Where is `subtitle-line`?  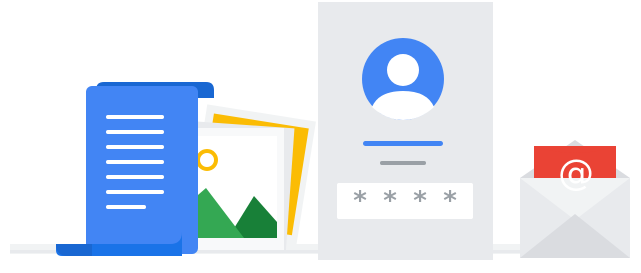
subtitle-line is located at coordinates (403, 163).